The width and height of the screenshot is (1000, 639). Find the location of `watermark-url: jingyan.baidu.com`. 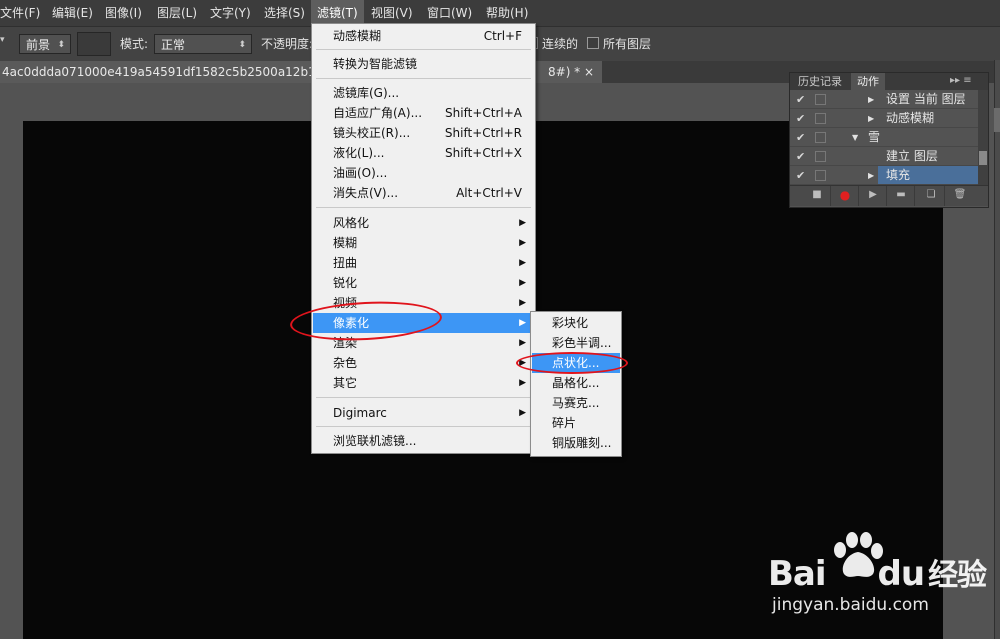

watermark-url: jingyan.baidu.com is located at coordinates (850, 605).